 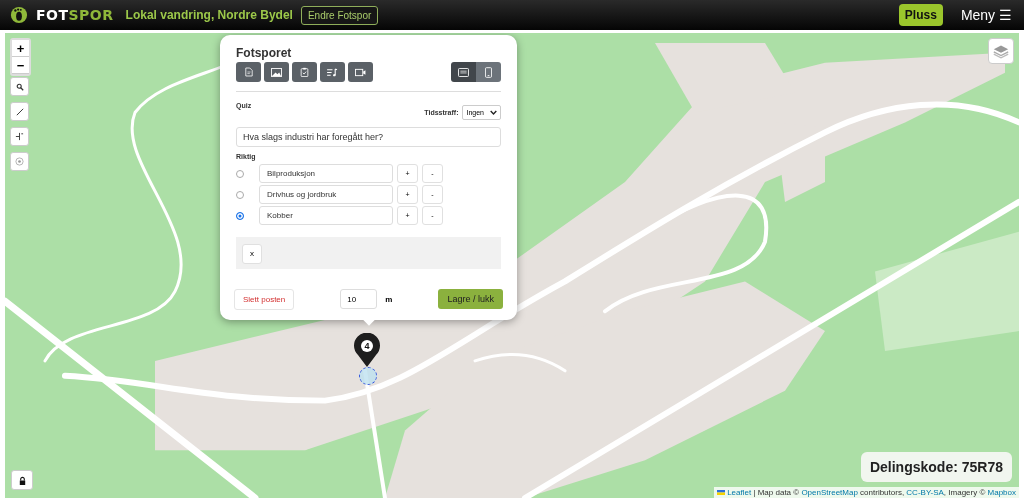 I want to click on attribution-link: Mapbox, so click(x=1001, y=492).